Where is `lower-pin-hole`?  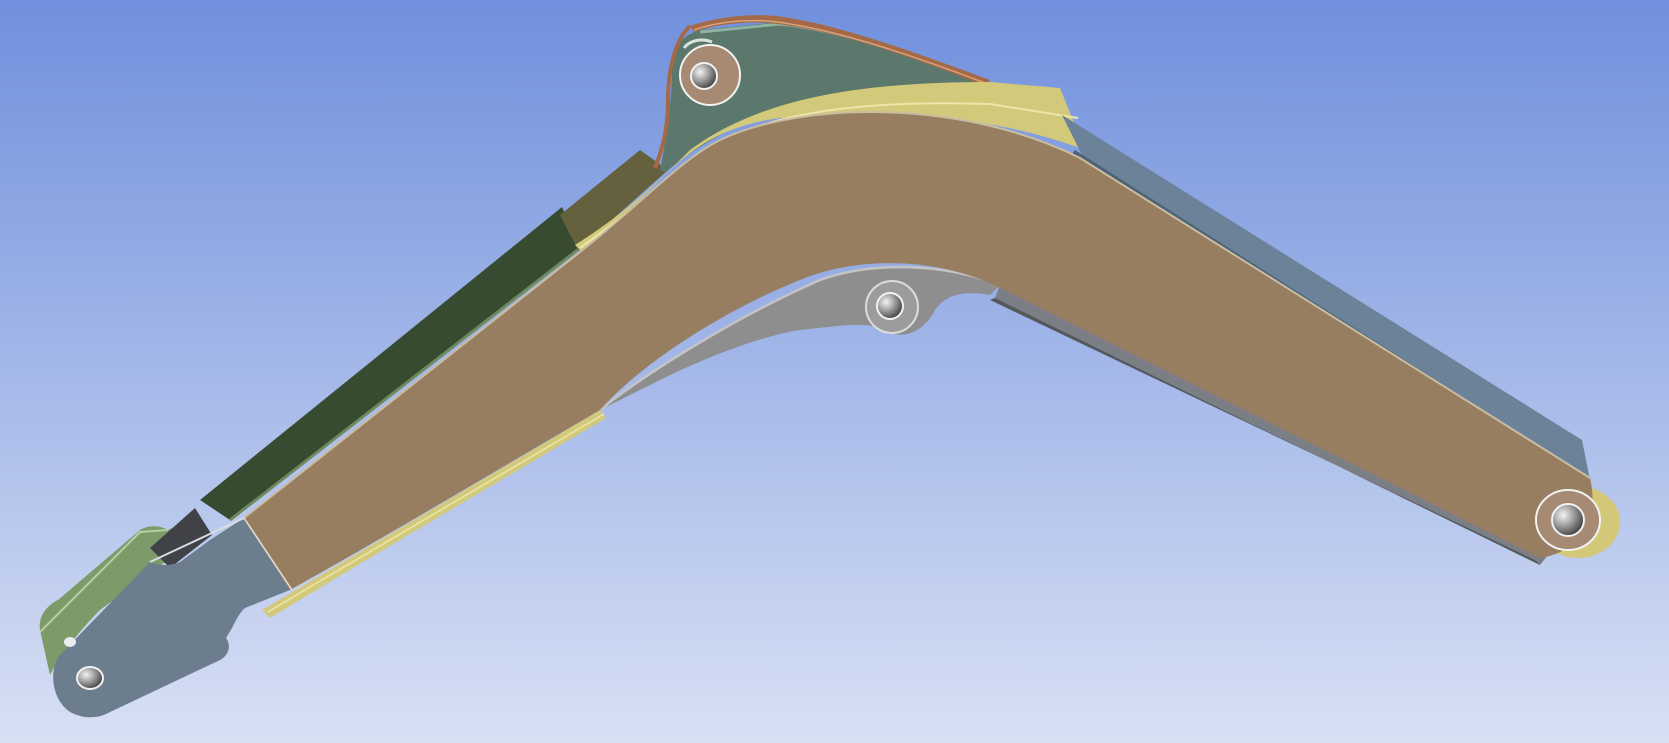
lower-pin-hole is located at coordinates (890, 306).